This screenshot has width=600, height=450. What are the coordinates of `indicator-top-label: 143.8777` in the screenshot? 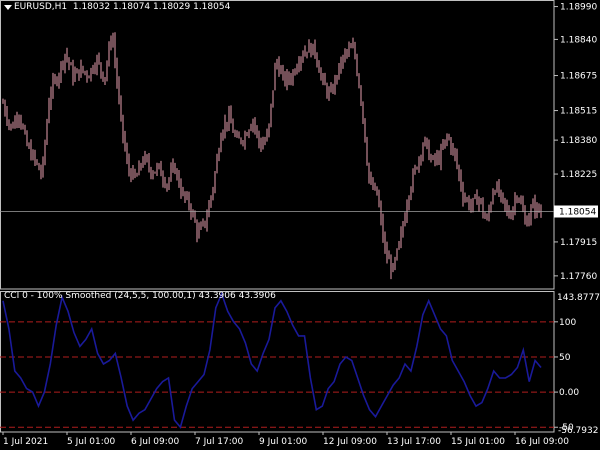 It's located at (578, 298).